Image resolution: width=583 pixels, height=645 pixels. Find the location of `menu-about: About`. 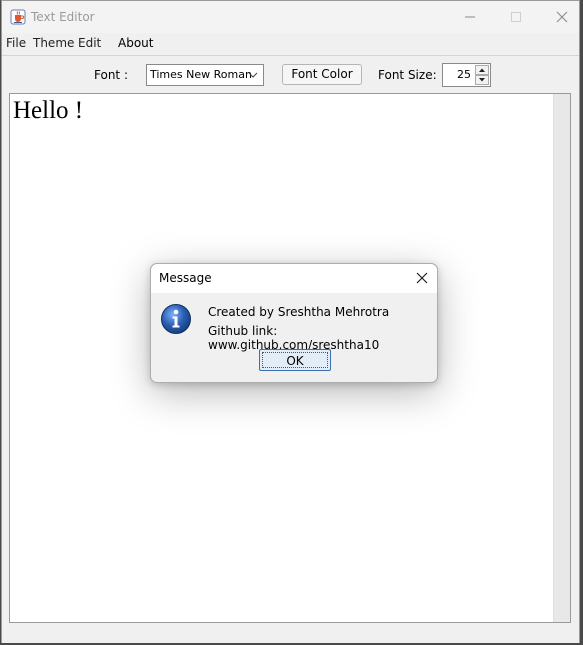

menu-about: About is located at coordinates (135, 43).